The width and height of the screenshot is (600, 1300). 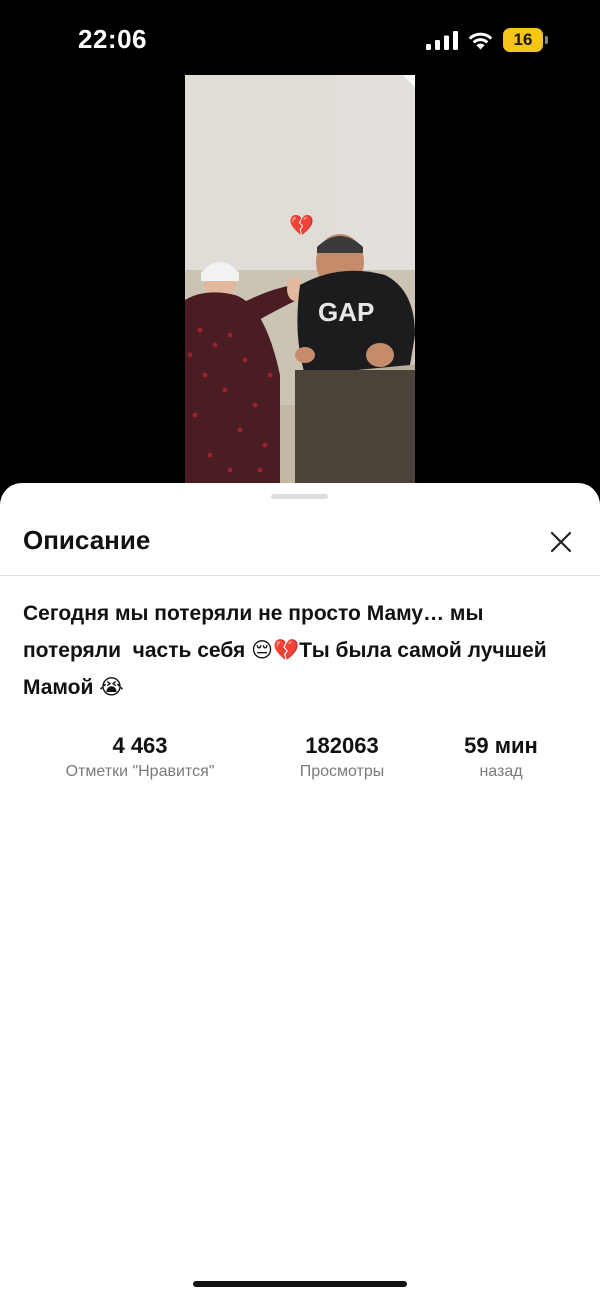 I want to click on close-icon, so click(x=561, y=542).